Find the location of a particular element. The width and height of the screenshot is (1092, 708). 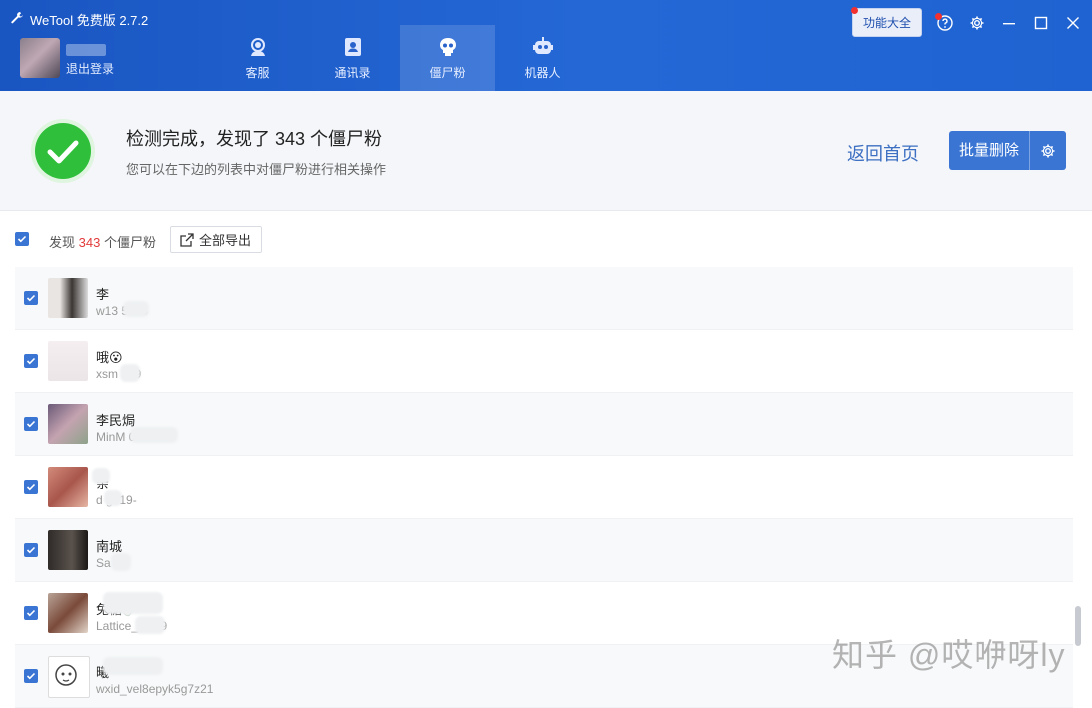

list-item: 李 w13 5545 is located at coordinates (544, 298).